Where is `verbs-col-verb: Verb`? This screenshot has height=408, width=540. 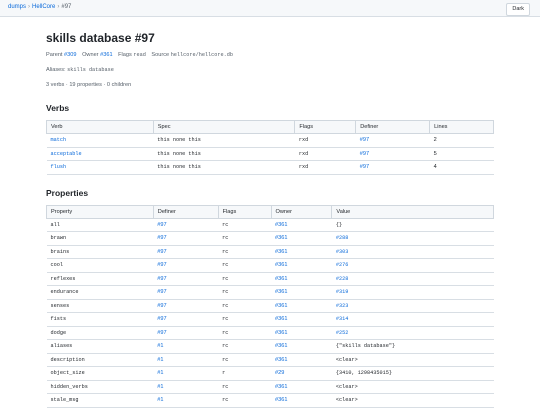 verbs-col-verb: Verb is located at coordinates (100, 127).